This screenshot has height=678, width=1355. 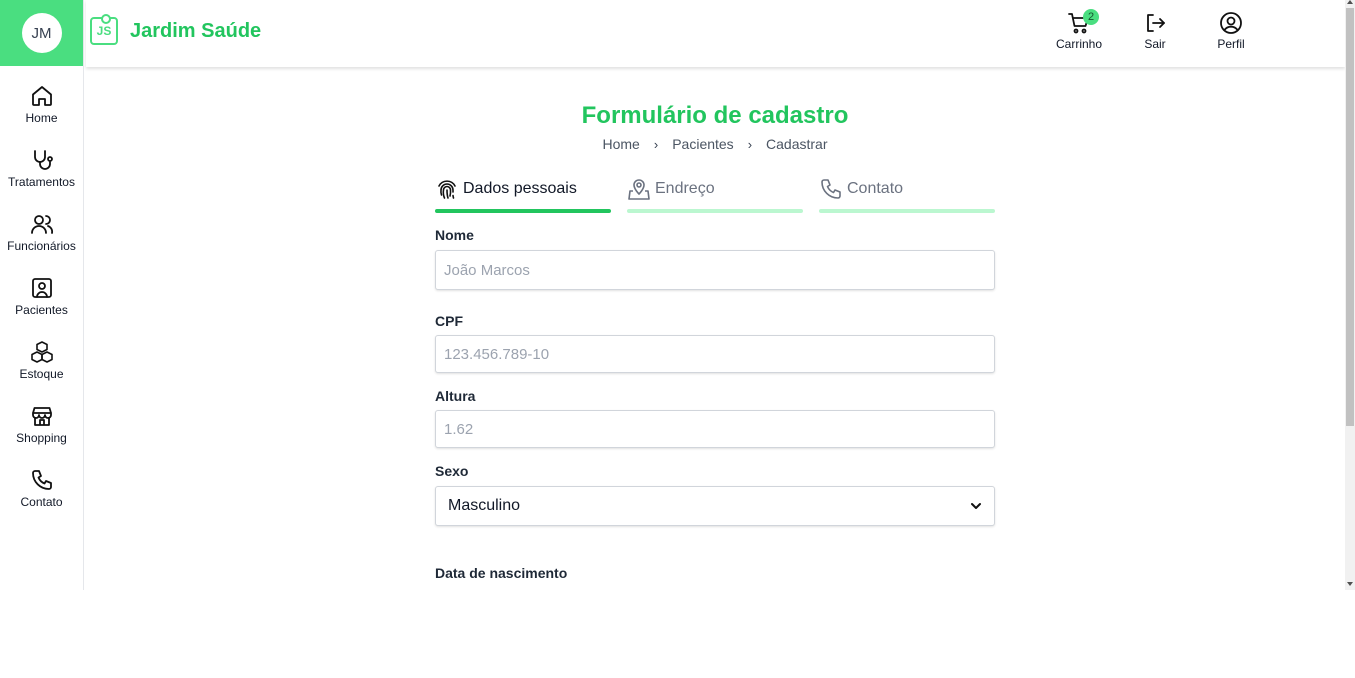 What do you see at coordinates (639, 189) in the screenshot?
I see `map-pin-icon` at bounding box center [639, 189].